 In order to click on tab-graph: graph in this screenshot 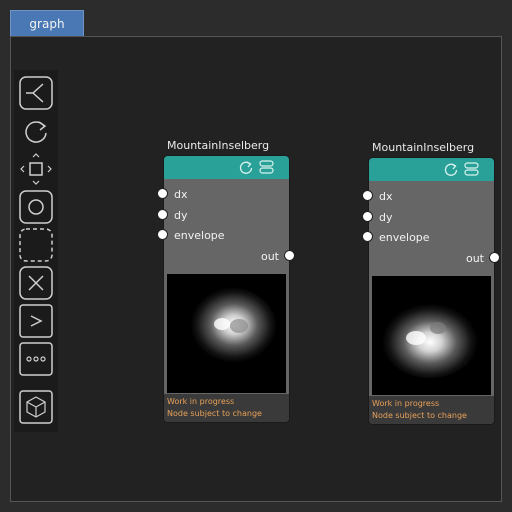, I will do `click(47, 23)`.